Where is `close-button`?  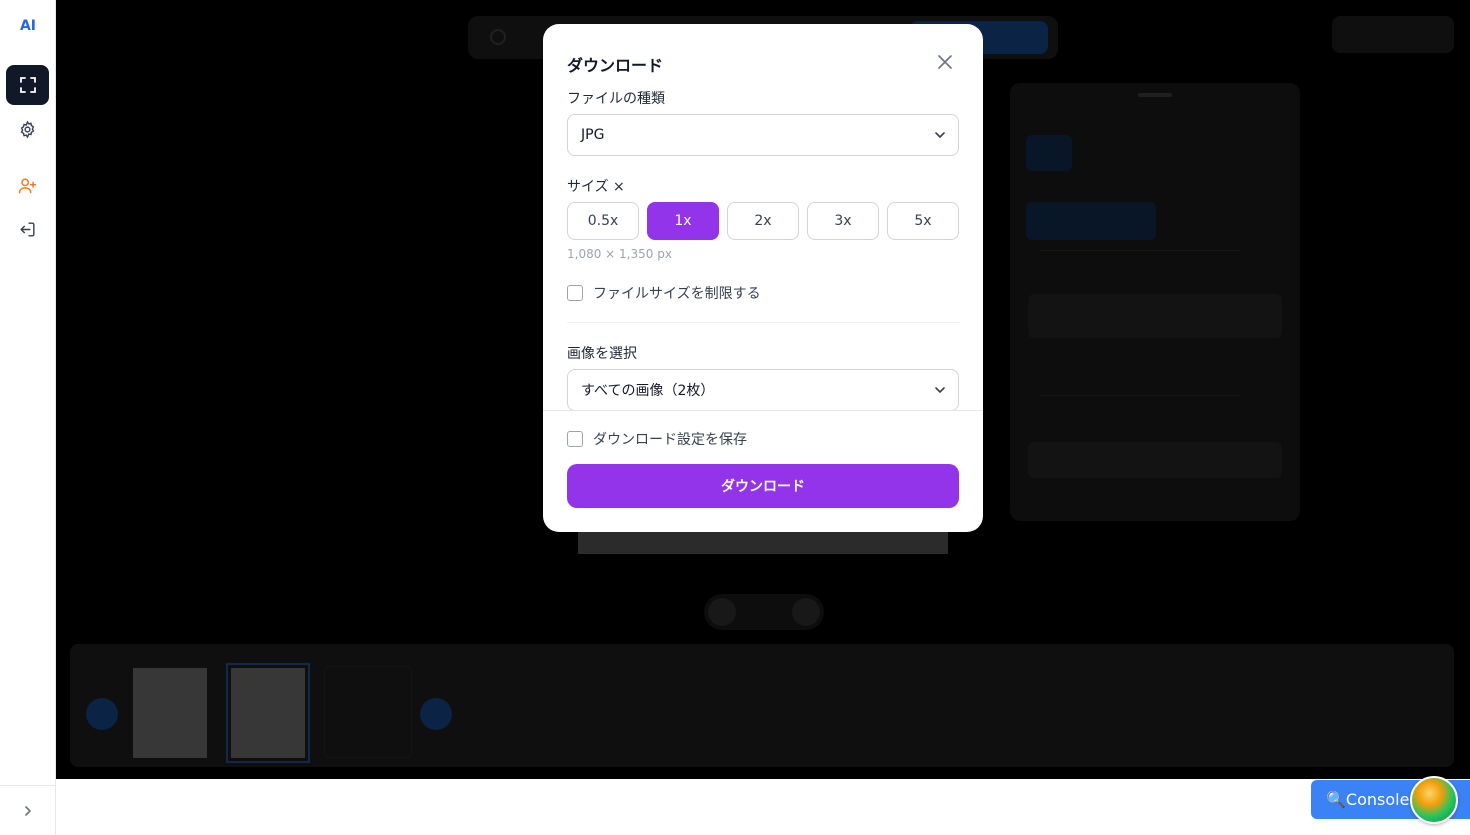 close-button is located at coordinates (945, 62).